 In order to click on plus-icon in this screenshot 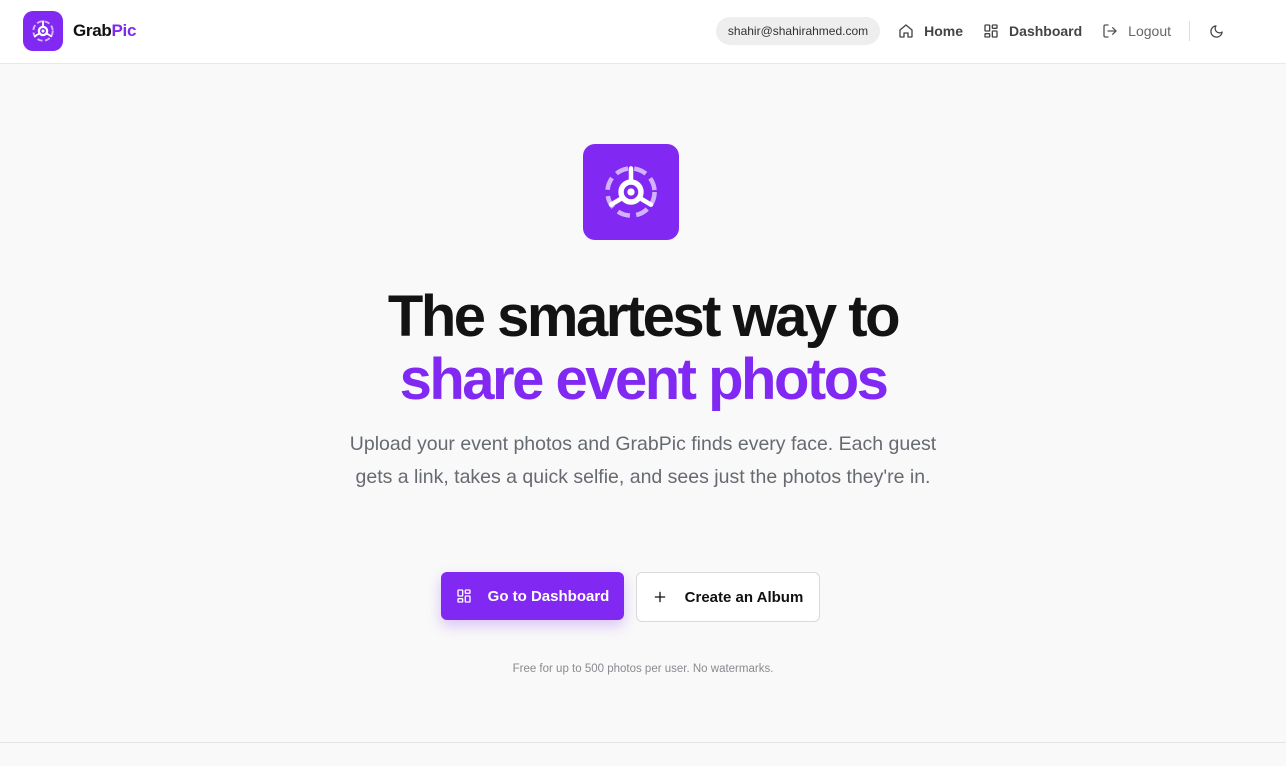, I will do `click(660, 597)`.